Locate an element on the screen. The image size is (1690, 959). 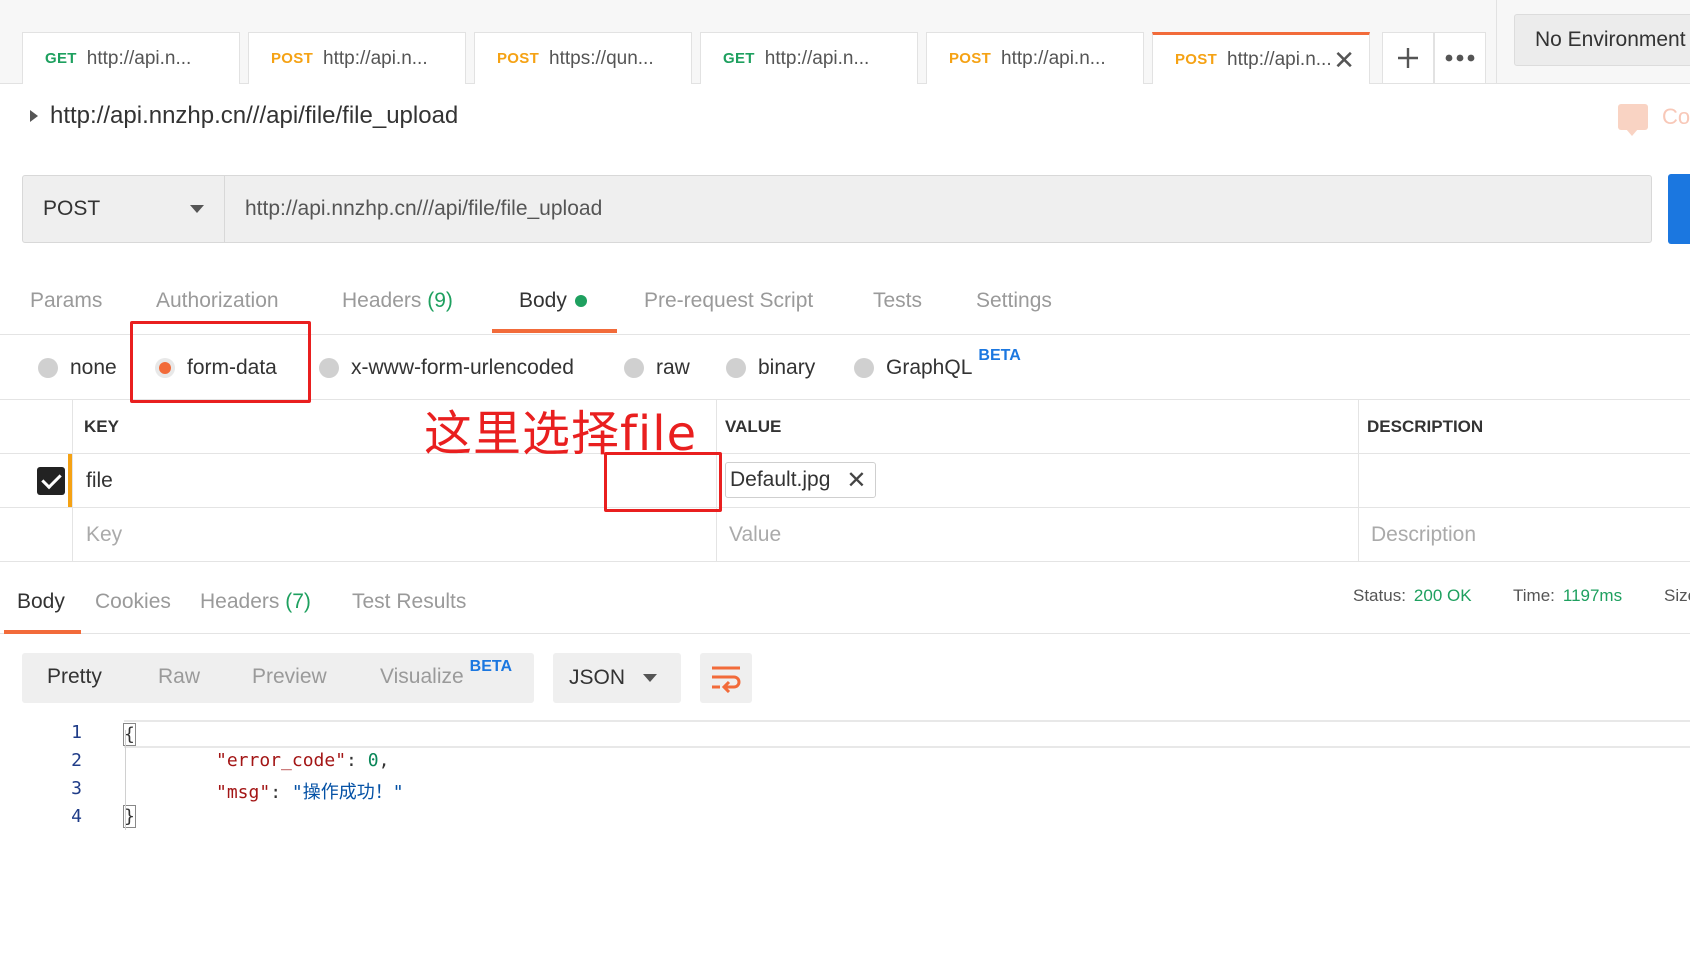
tab-tests: Tests is located at coordinates (897, 301).